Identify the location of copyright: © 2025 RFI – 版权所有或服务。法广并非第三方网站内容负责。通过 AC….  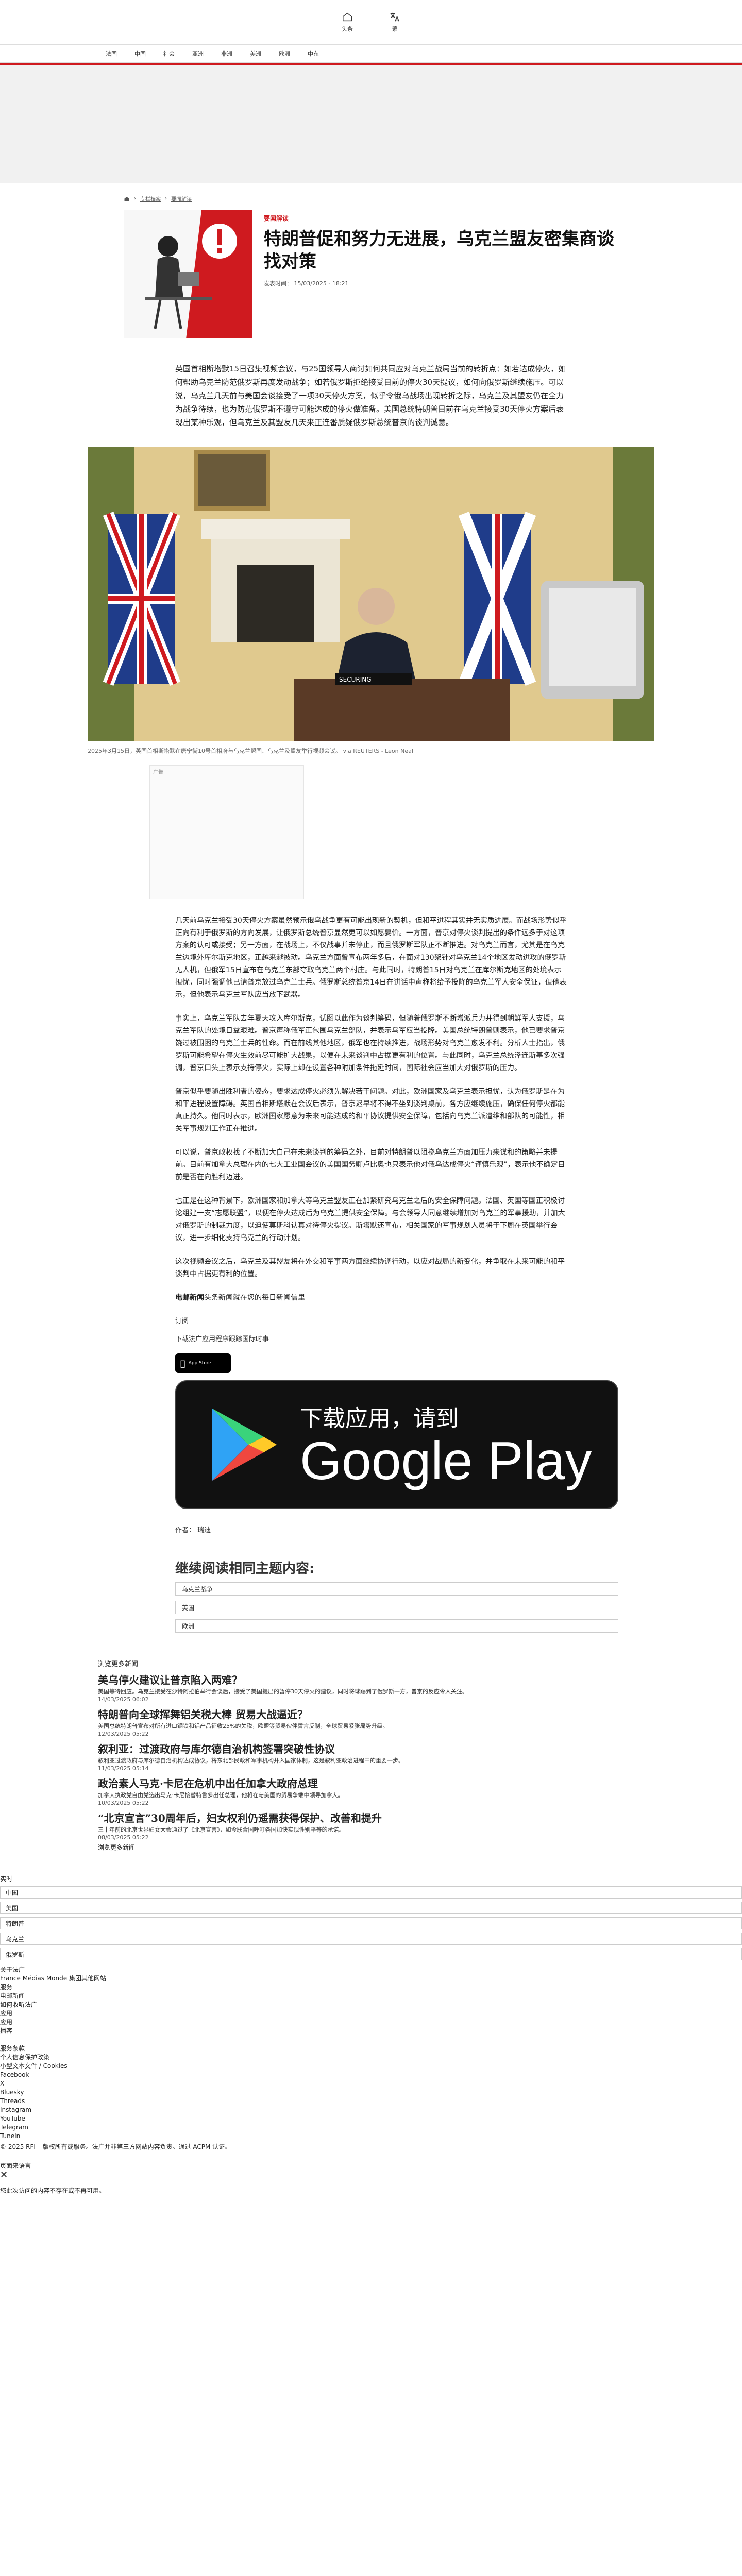
(115, 2146).